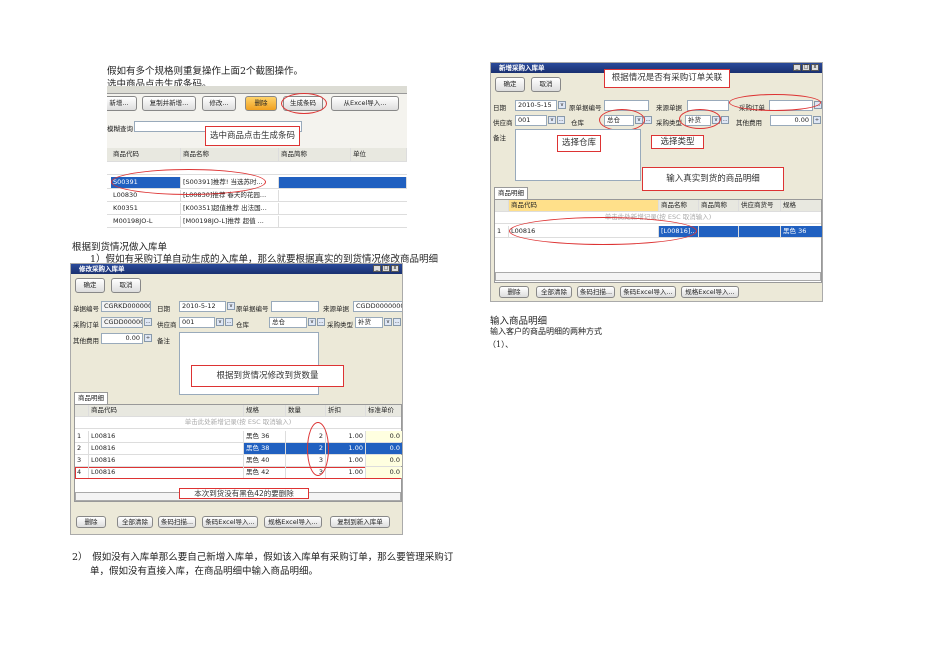 This screenshot has height=672, width=950. What do you see at coordinates (295, 306) in the screenshot?
I see `orig-no-field` at bounding box center [295, 306].